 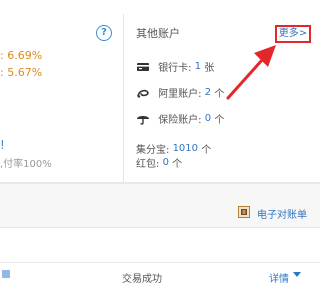 I want to click on red-packet-unit: 个, so click(x=177, y=164).